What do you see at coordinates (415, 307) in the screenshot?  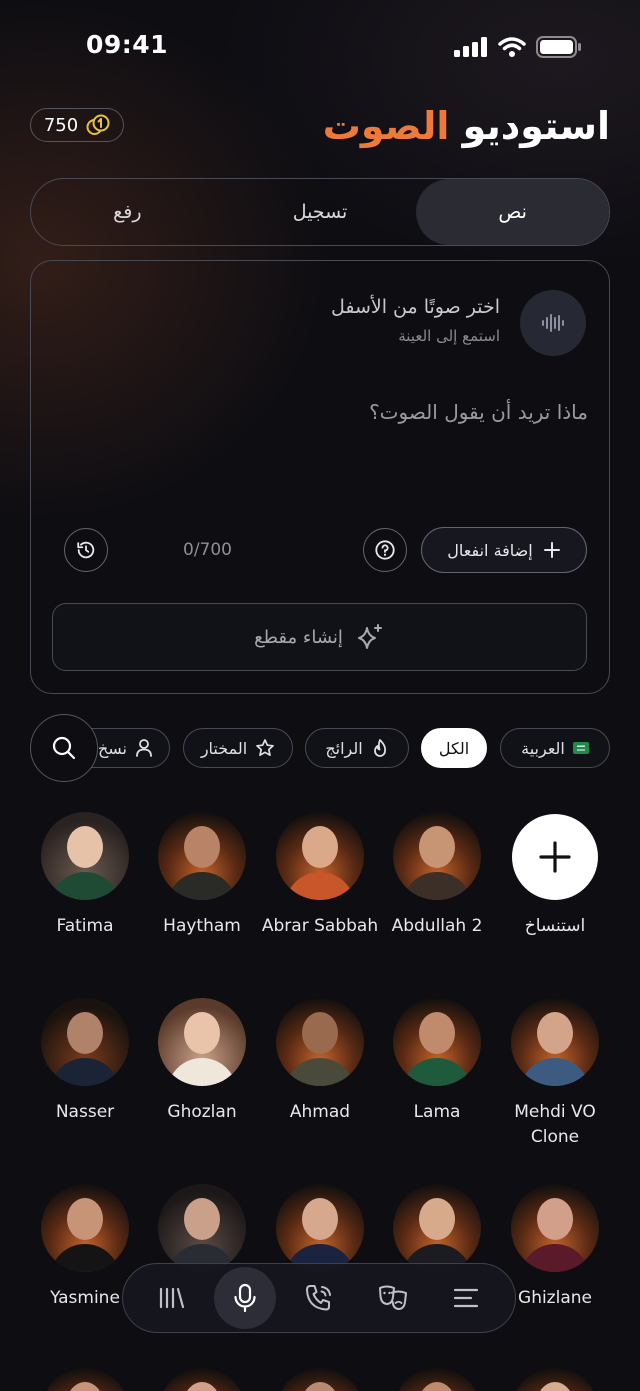 I see `selected-voice-title: اختر صوتًا من الأسفل` at bounding box center [415, 307].